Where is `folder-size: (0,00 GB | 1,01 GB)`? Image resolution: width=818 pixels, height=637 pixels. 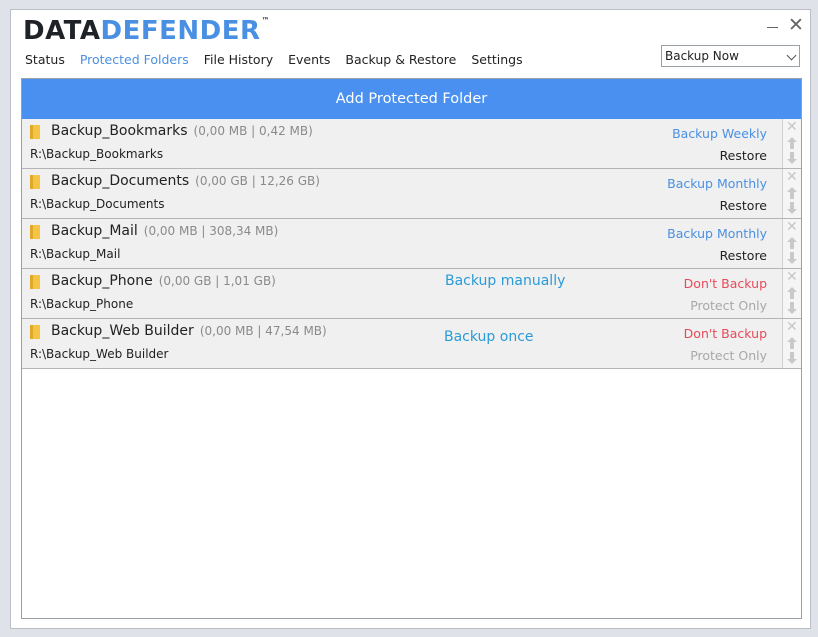 folder-size: (0,00 GB | 1,01 GB) is located at coordinates (217, 281).